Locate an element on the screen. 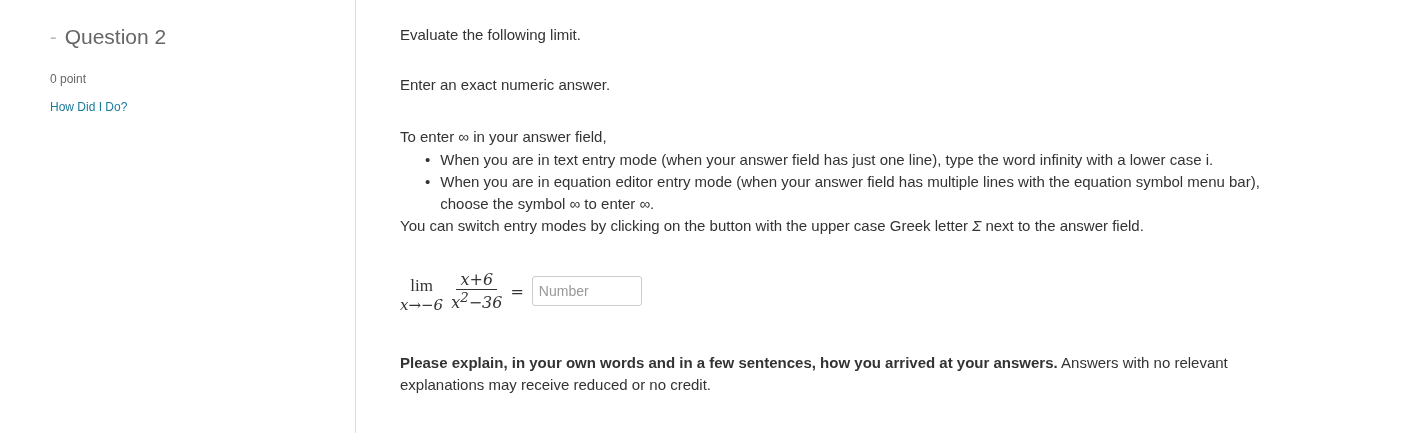  points-label: 0 point is located at coordinates (69, 79).